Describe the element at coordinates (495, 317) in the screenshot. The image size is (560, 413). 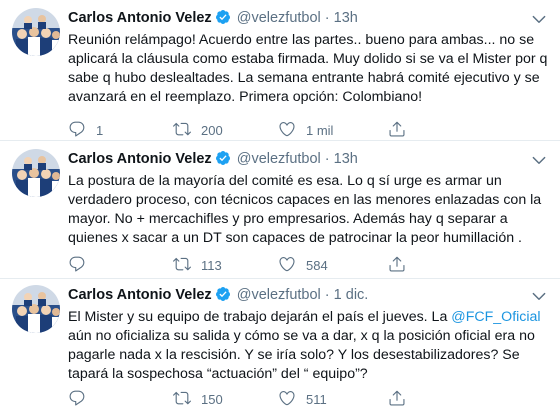
I see `mention-link: @FCF_Oficial` at that location.